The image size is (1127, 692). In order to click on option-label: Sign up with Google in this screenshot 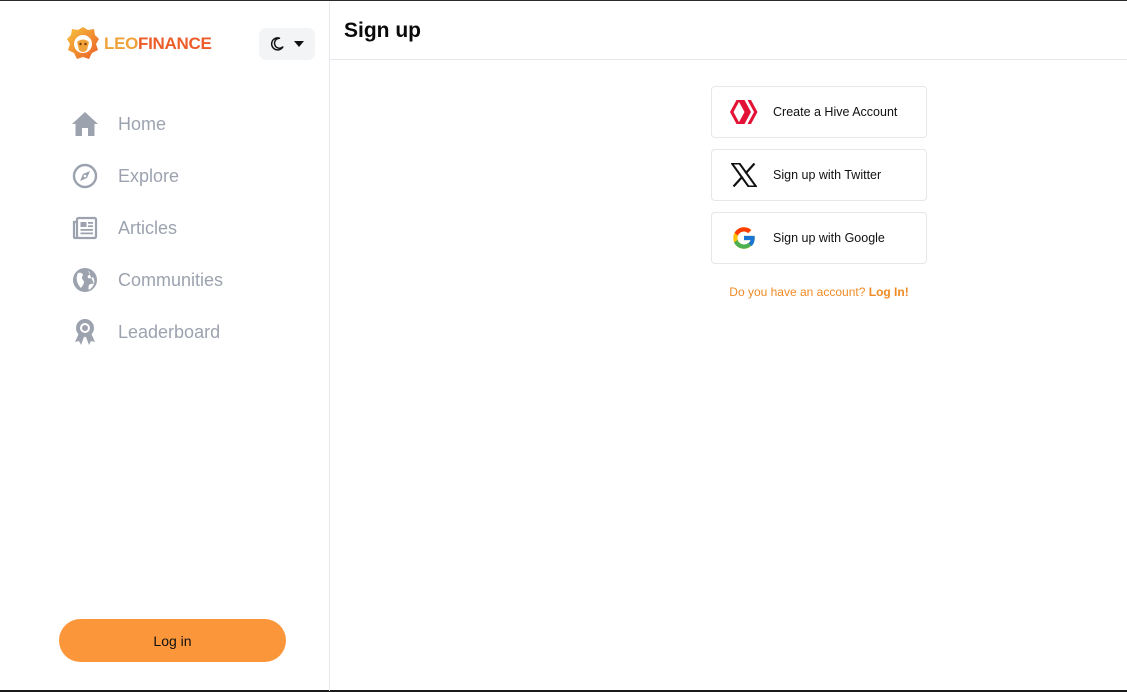, I will do `click(829, 238)`.